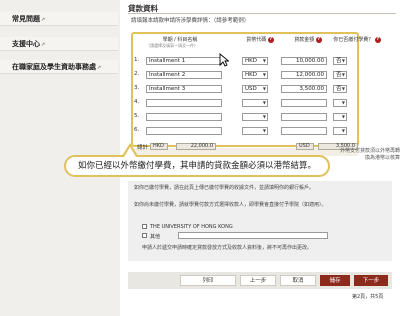 This screenshot has width=400, height=316. What do you see at coordinates (137, 88) in the screenshot?
I see `row-number: 3.` at bounding box center [137, 88].